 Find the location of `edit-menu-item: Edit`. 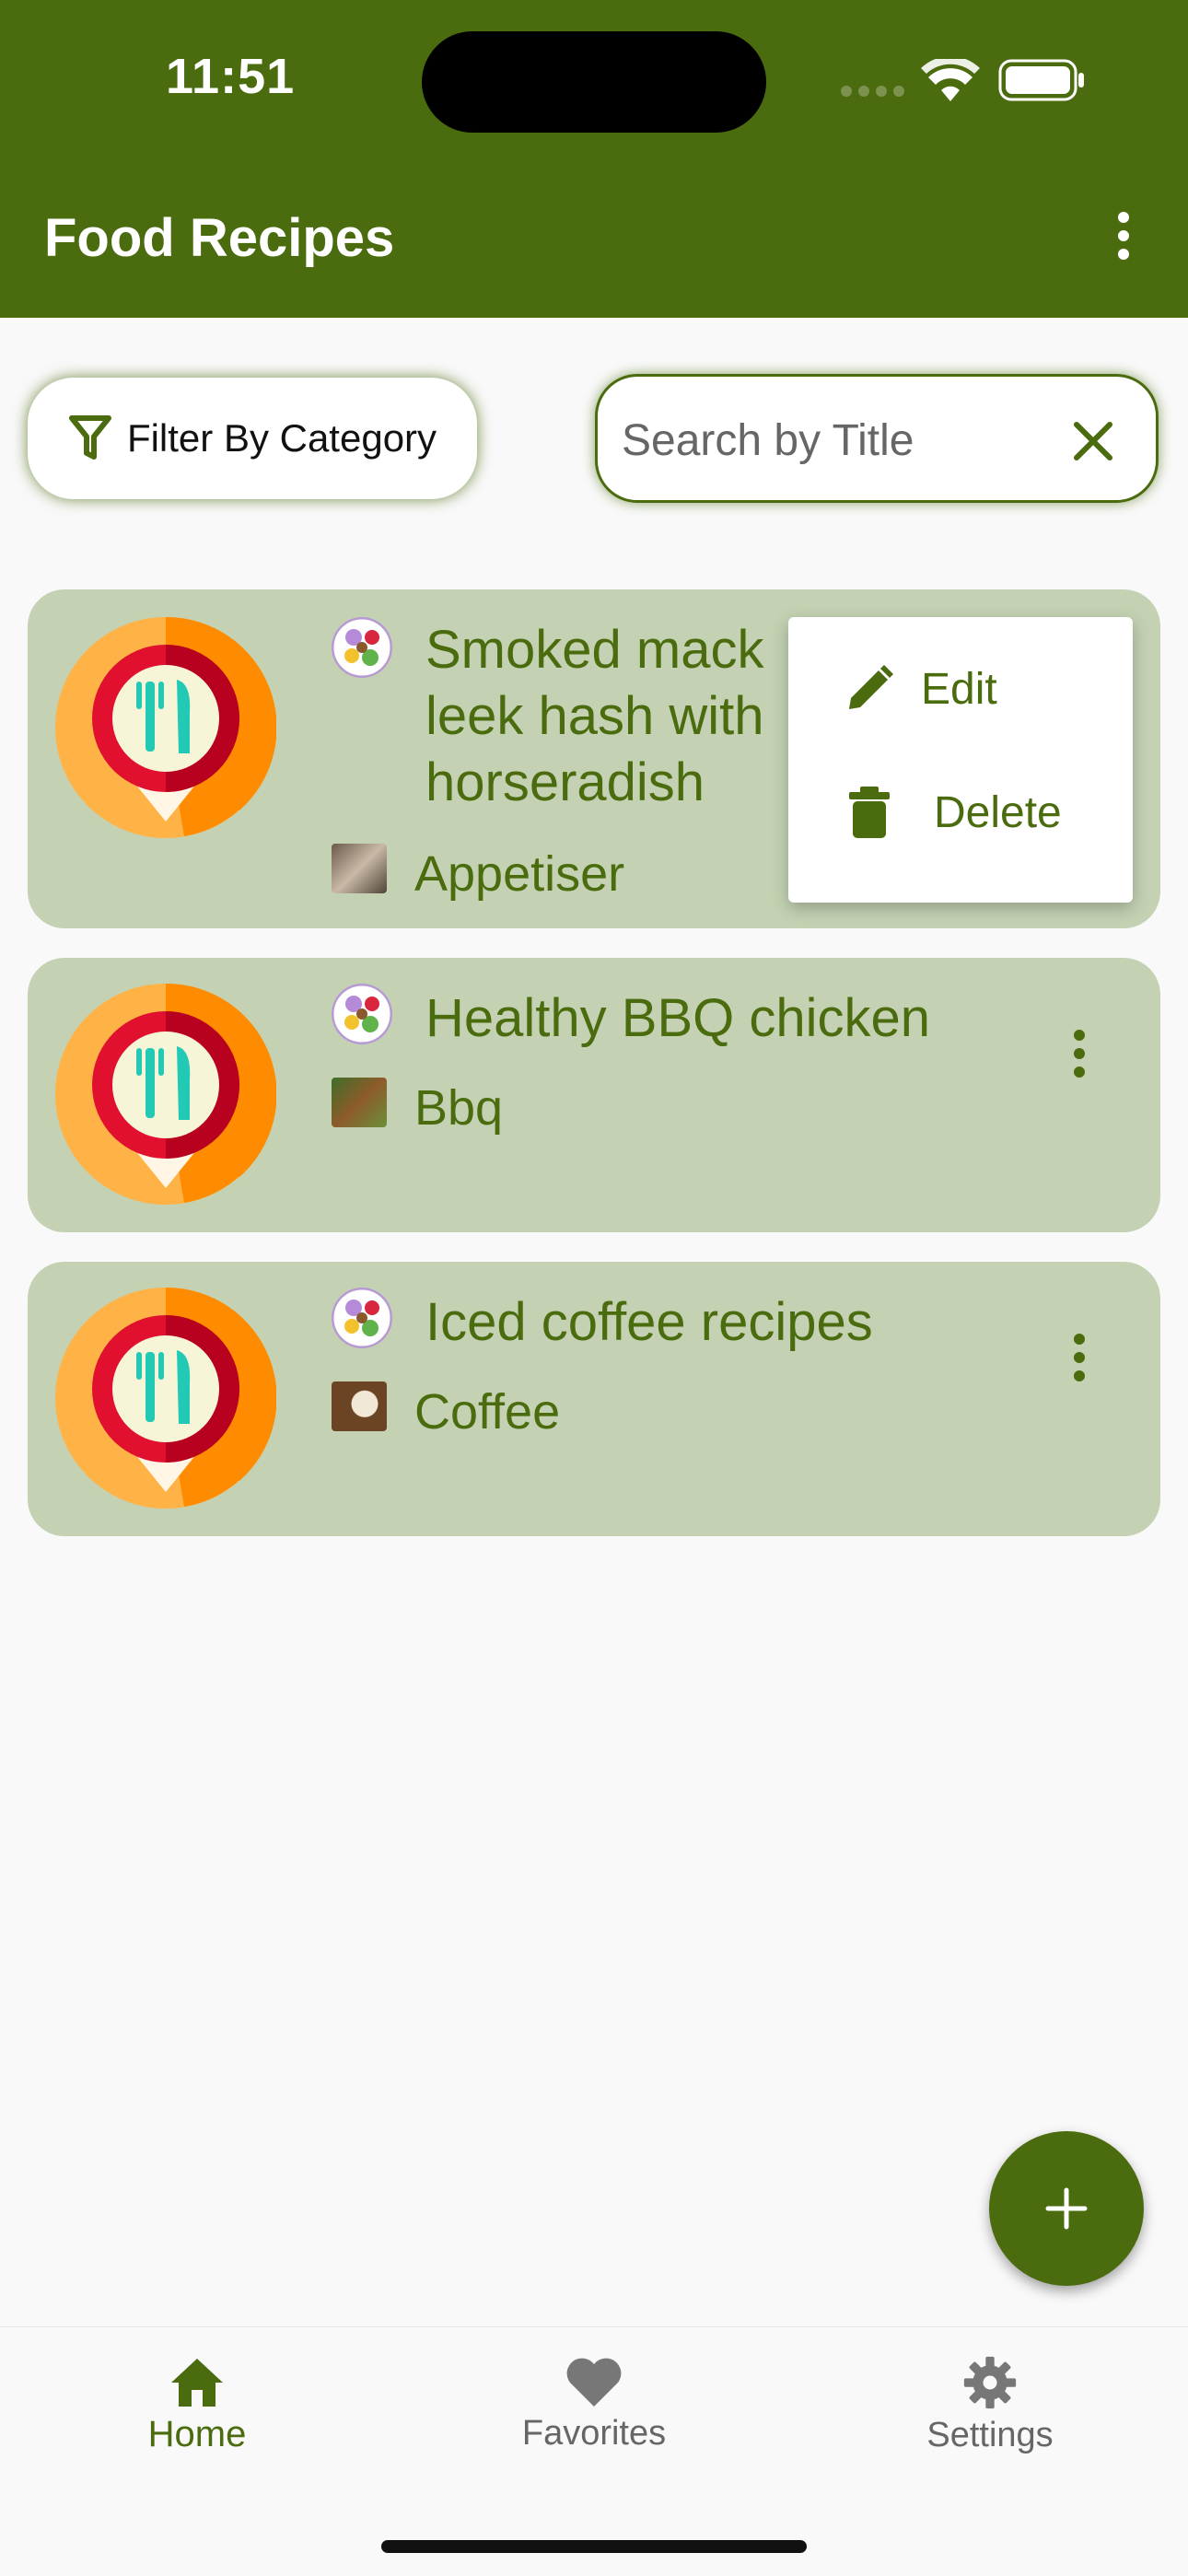

edit-menu-item: Edit is located at coordinates (920, 689).